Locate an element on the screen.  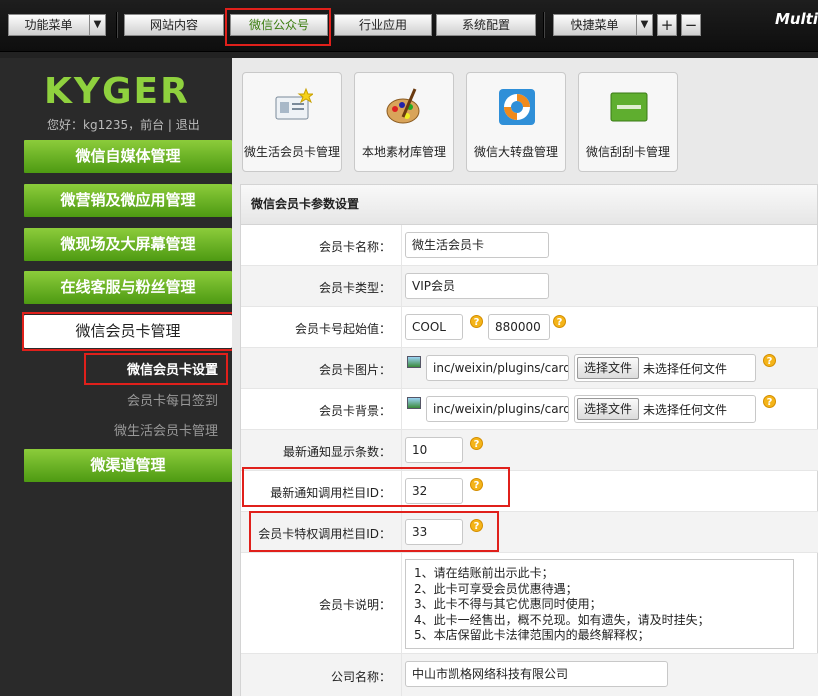
tab-label: 网站内容 is located at coordinates (173, 25).